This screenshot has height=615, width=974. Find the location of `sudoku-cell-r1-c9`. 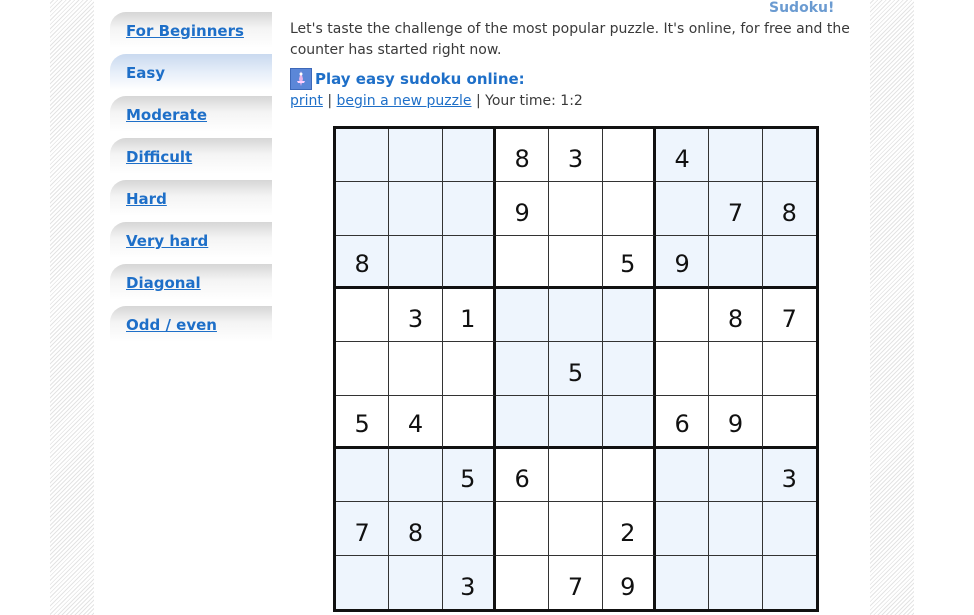

sudoku-cell-r1-c9 is located at coordinates (789, 156).